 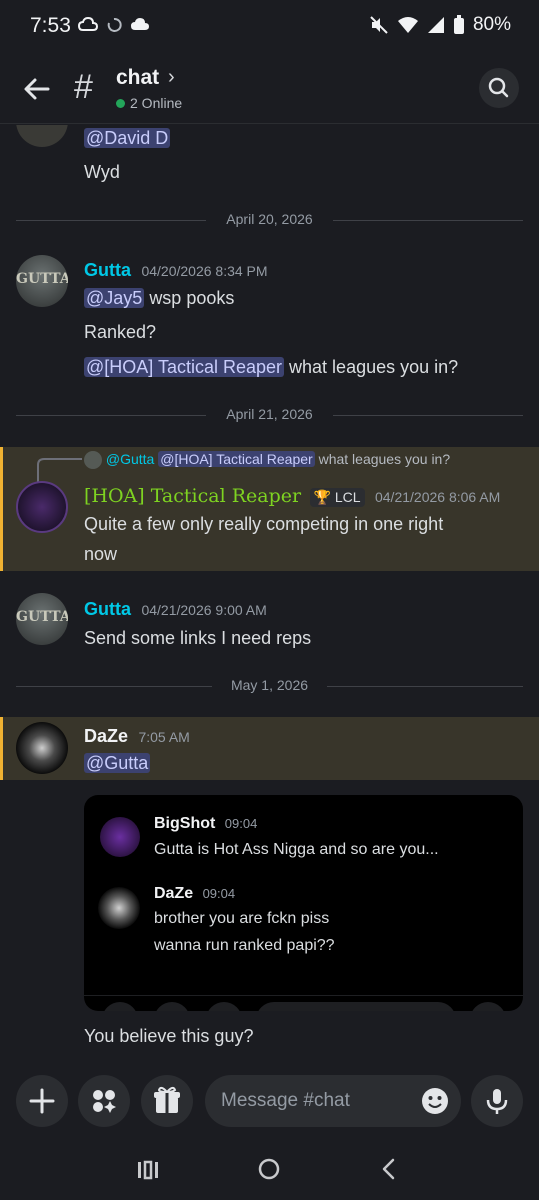 I want to click on message-text: now, so click(x=101, y=554).